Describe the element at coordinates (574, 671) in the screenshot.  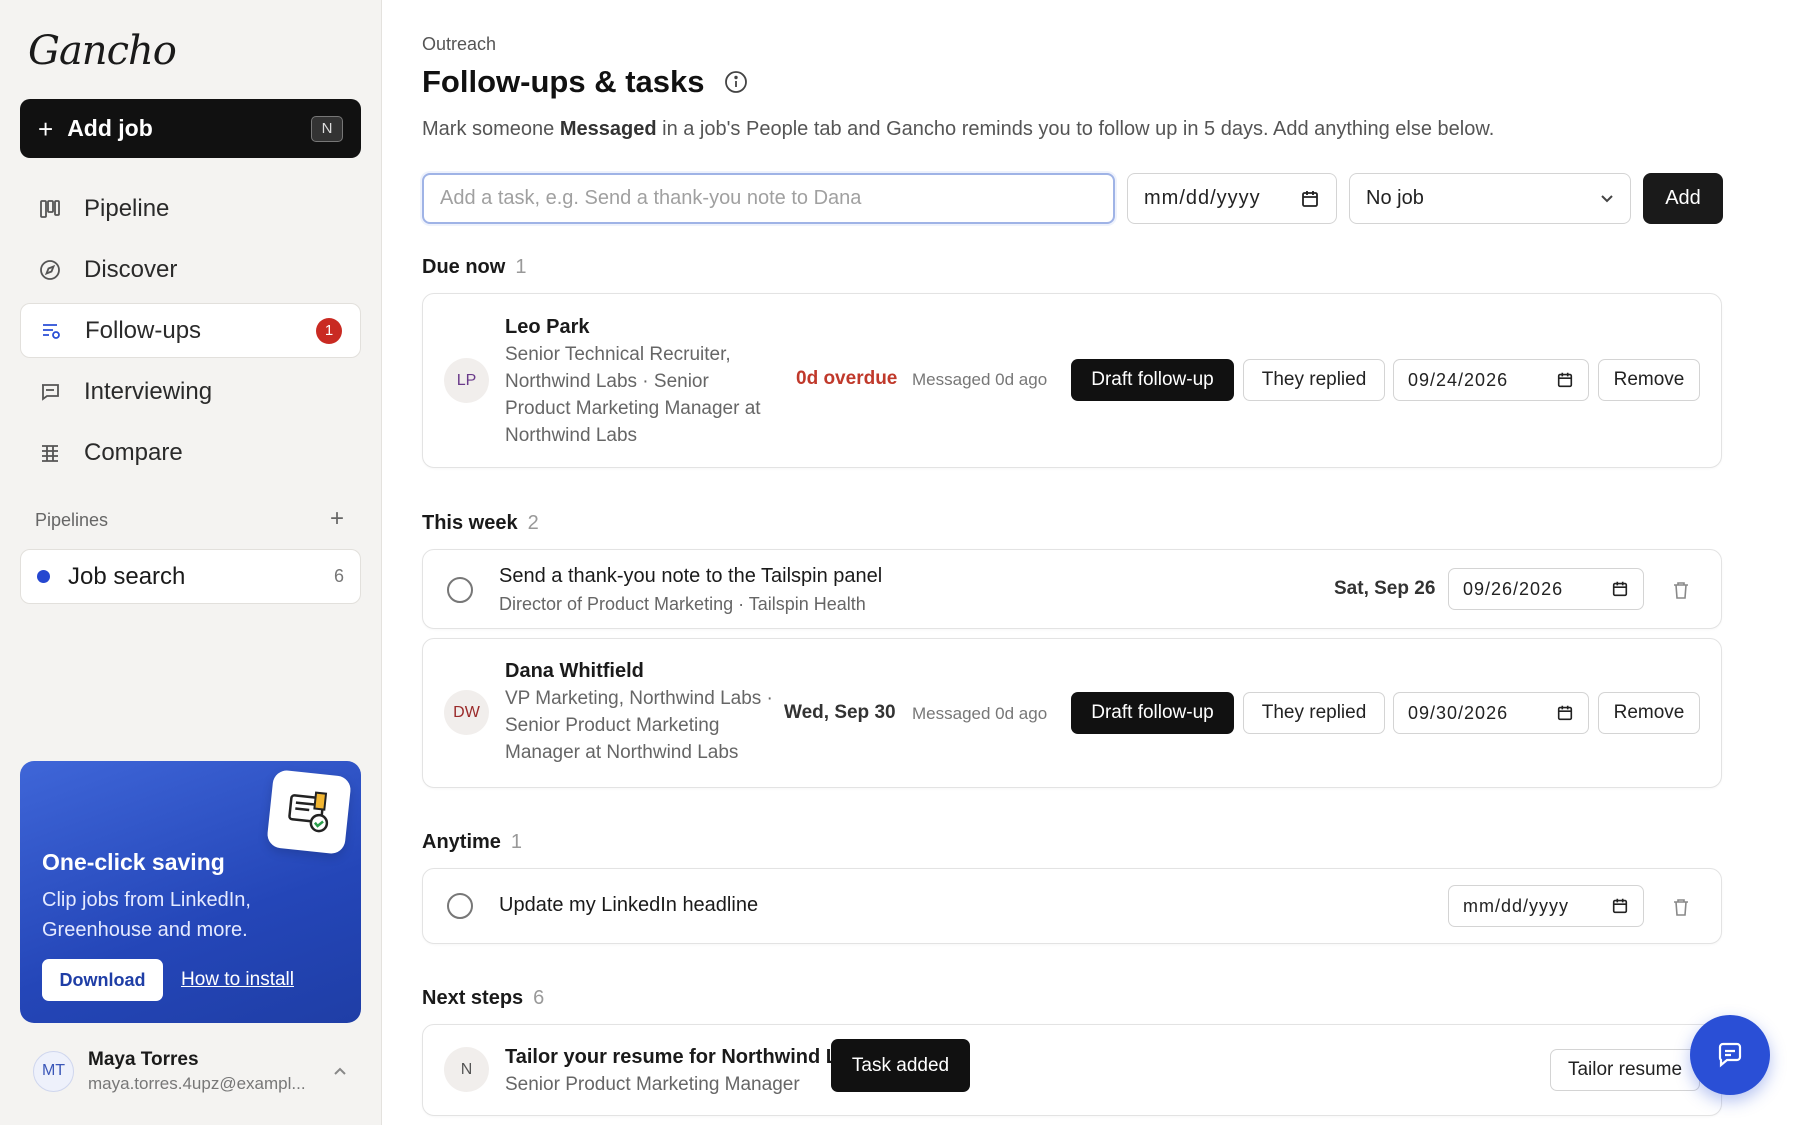
I see `person-name: Dana Whitfield` at that location.